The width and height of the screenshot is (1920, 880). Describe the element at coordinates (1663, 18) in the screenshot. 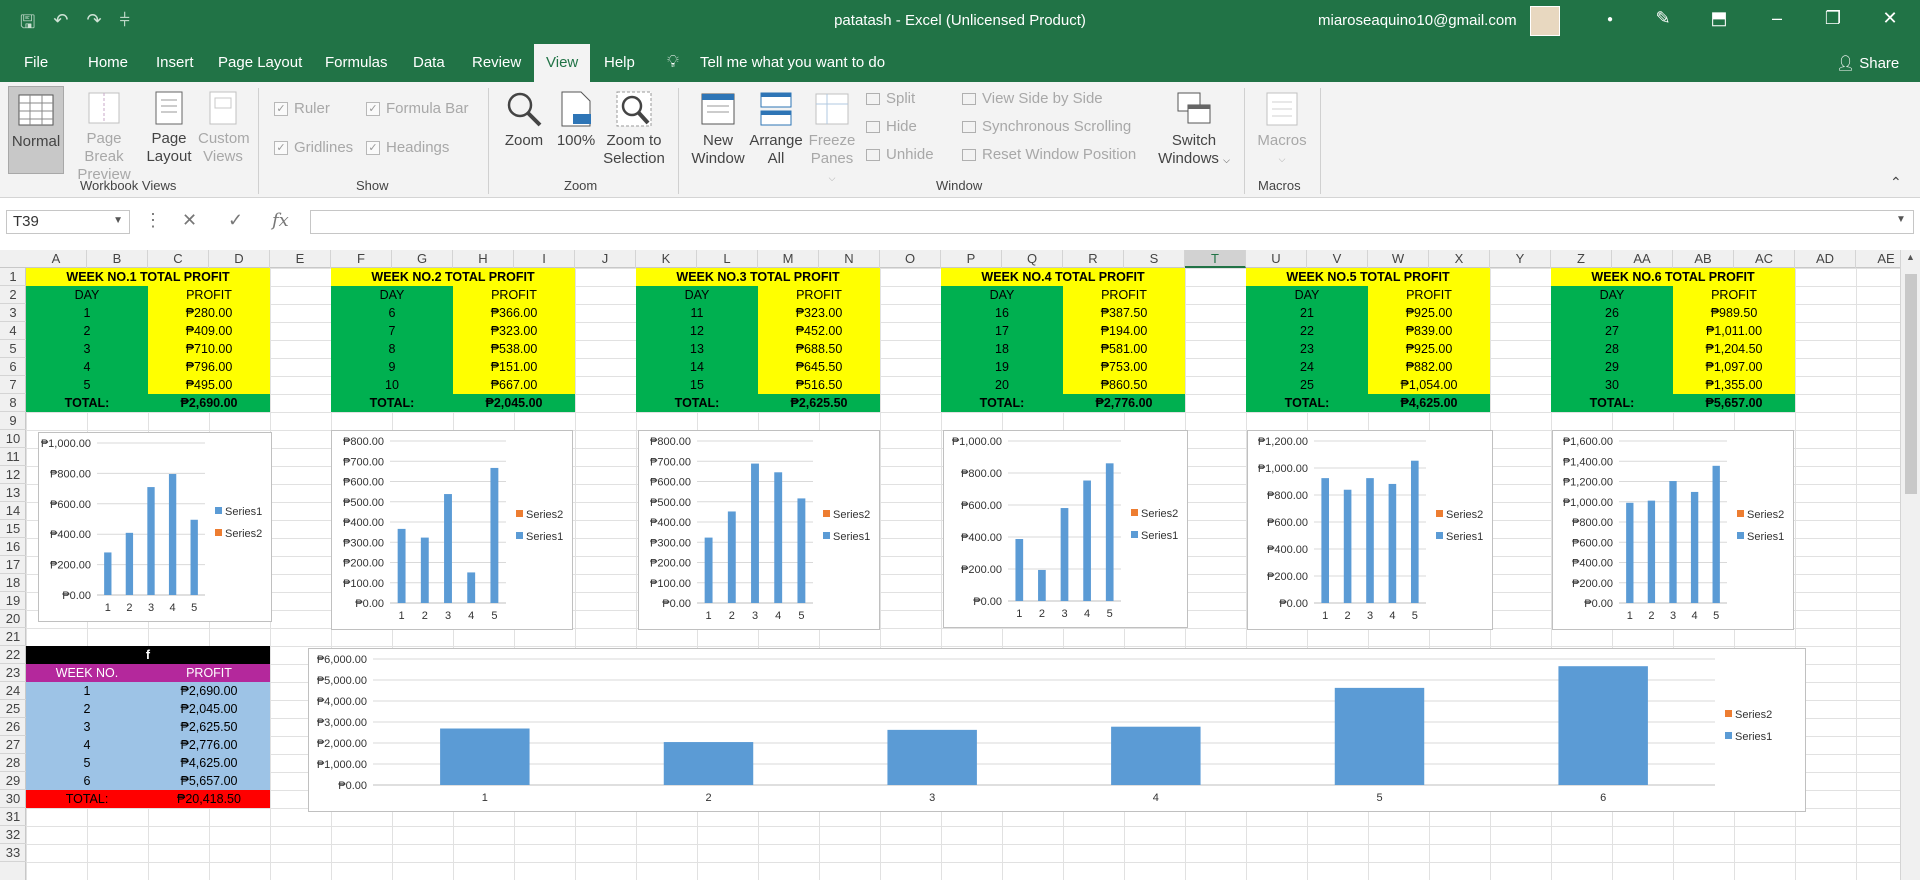

I see `pen-icon: ✎` at that location.